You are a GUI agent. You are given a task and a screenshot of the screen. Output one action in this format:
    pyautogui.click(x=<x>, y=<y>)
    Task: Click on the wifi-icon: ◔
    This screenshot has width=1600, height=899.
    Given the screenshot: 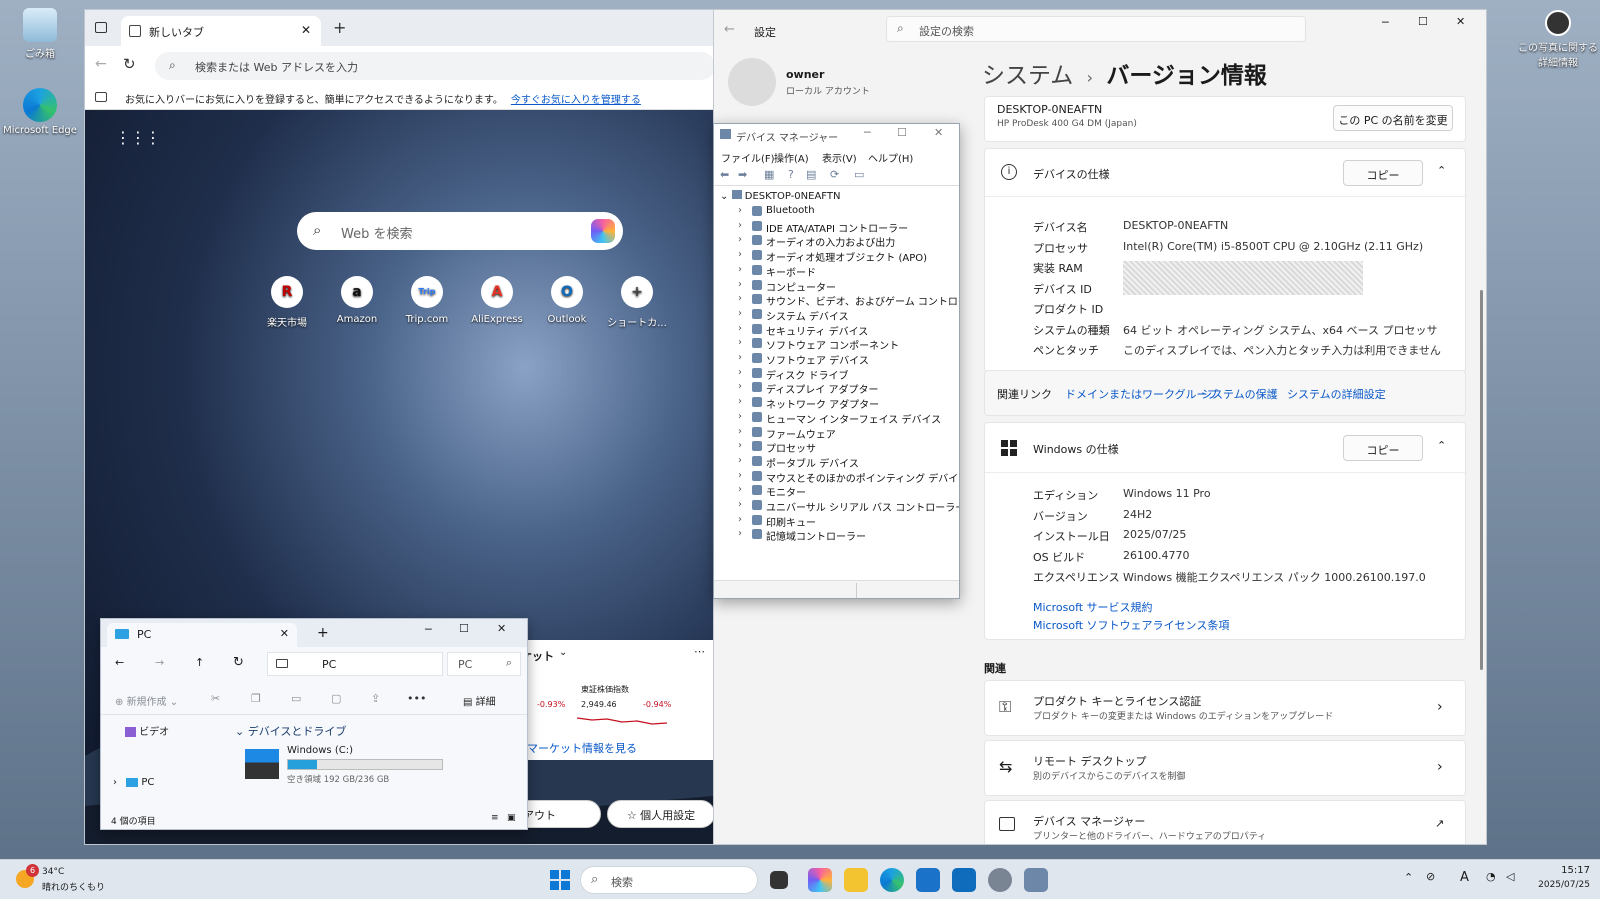 What is the action you would take?
    pyautogui.click(x=1491, y=876)
    